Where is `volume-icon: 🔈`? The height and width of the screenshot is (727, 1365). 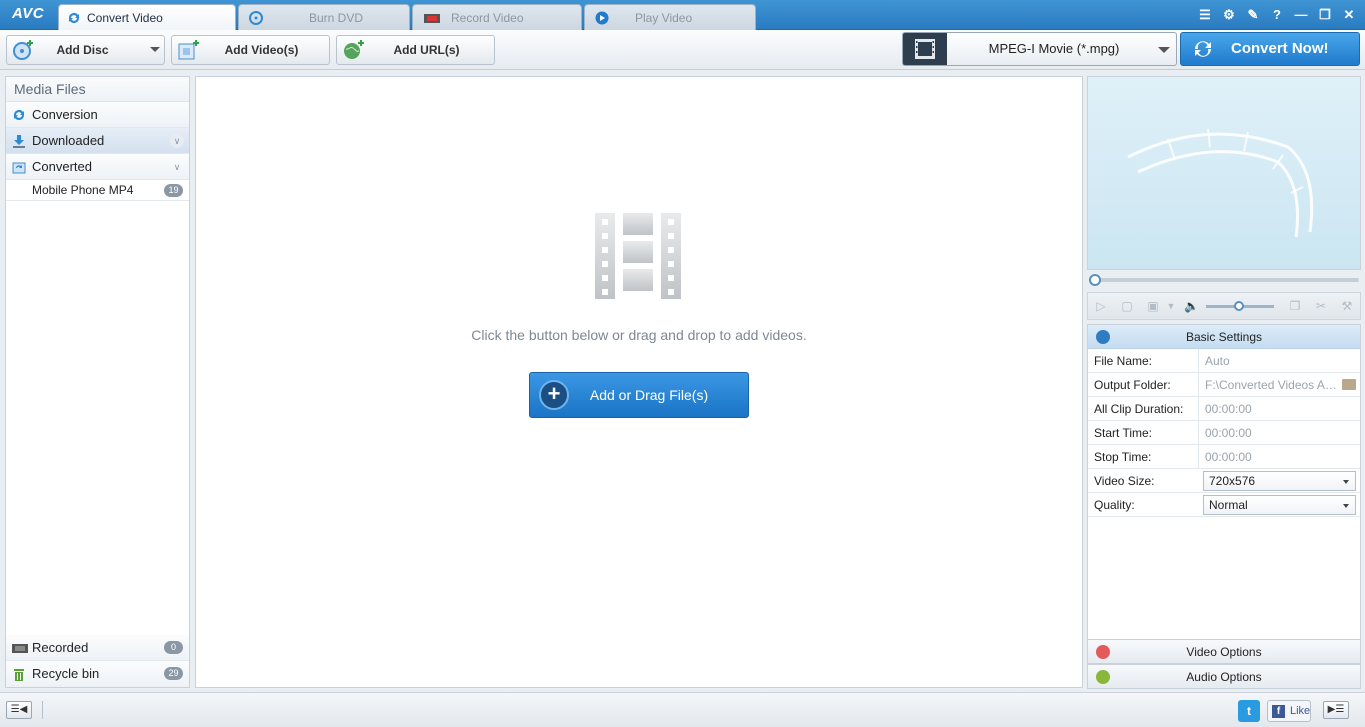
volume-icon: 🔈 is located at coordinates (1191, 306).